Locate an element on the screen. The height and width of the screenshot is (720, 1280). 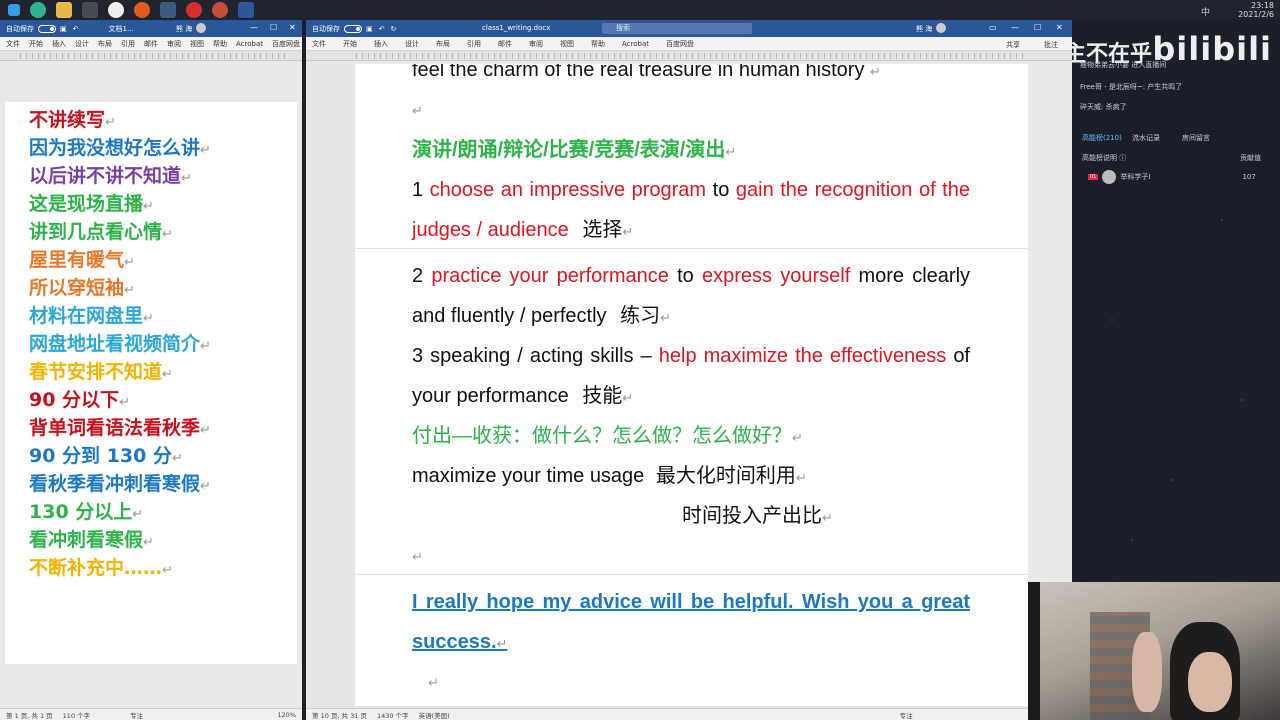
obs-icon is located at coordinates (116, 10).